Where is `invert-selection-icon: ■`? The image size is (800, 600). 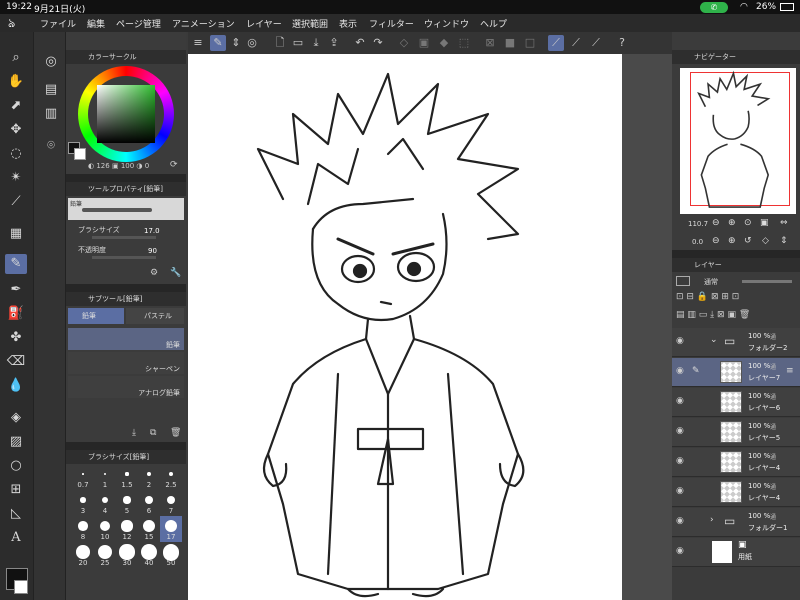 invert-selection-icon: ■ is located at coordinates (510, 43).